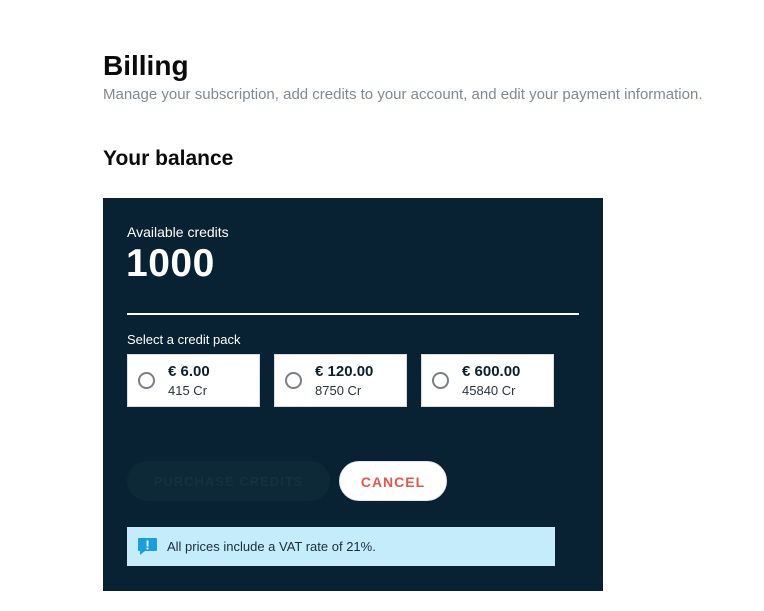  What do you see at coordinates (491, 371) in the screenshot?
I see `credit-pack-price: € 600.00` at bounding box center [491, 371].